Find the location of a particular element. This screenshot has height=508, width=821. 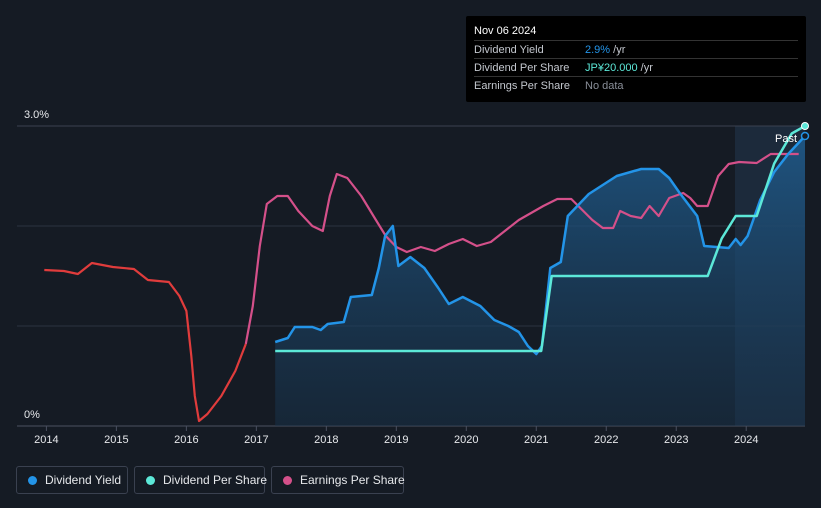

legend-dividend-per-share: Dividend Per Share is located at coordinates (201, 480).